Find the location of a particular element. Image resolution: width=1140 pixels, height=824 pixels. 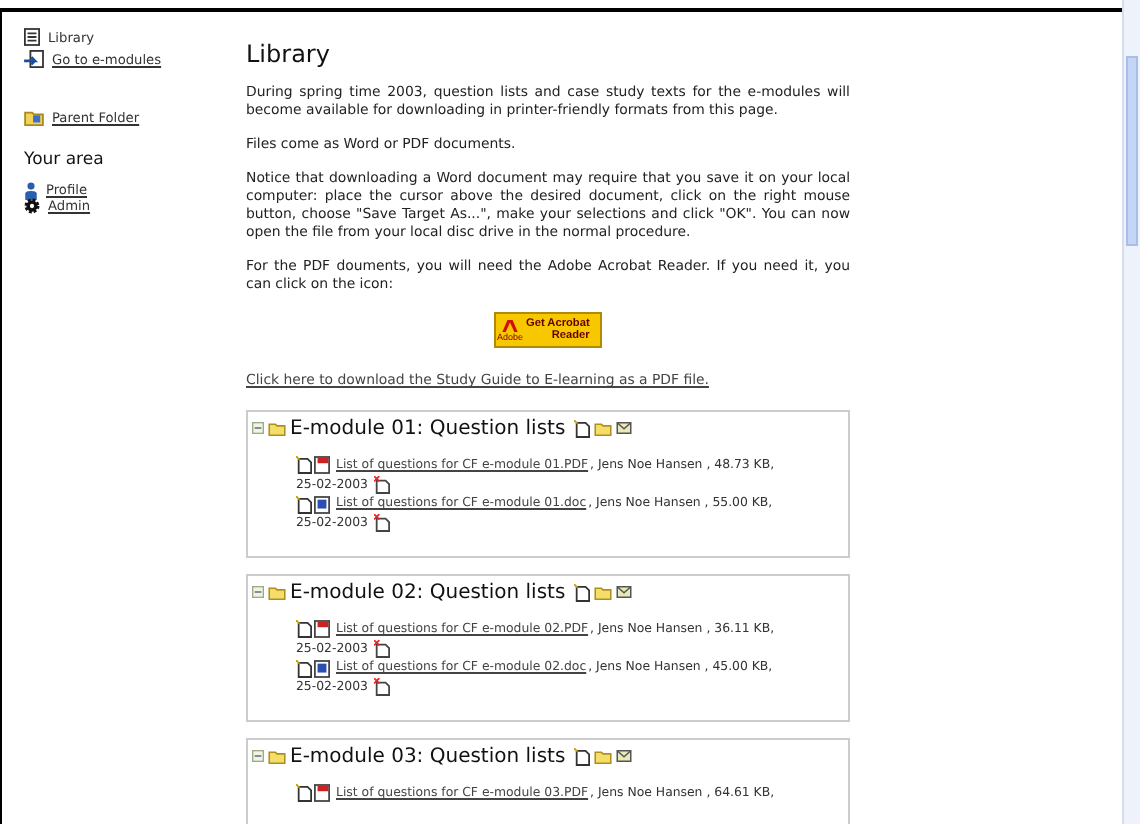

module-title: E-module 01: Question lists is located at coordinates (428, 428).